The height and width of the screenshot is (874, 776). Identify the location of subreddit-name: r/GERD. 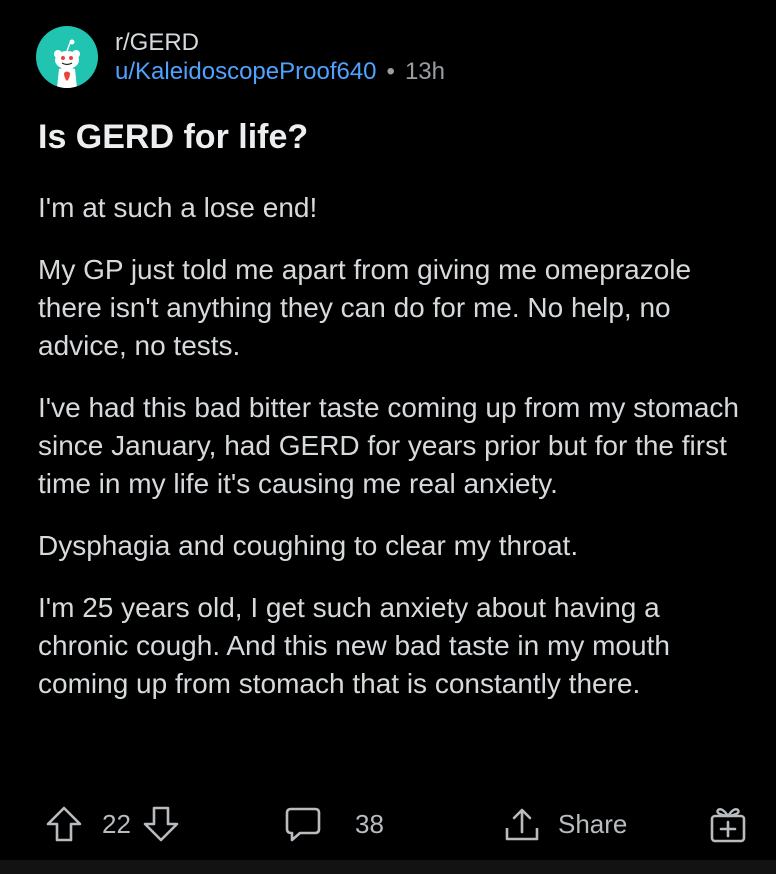
(280, 43).